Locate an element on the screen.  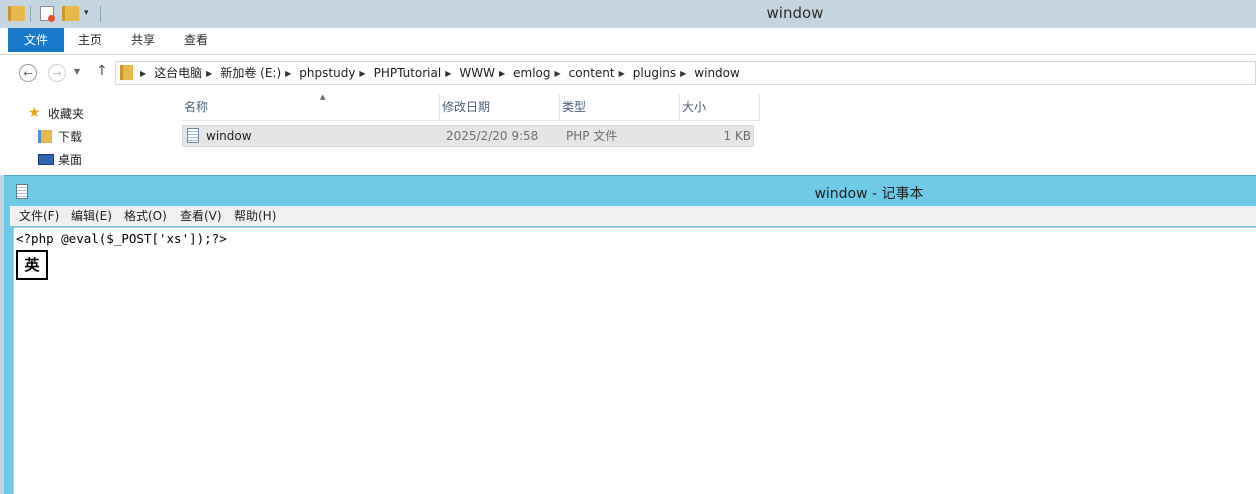
column-name: 名称 is located at coordinates (311, 107).